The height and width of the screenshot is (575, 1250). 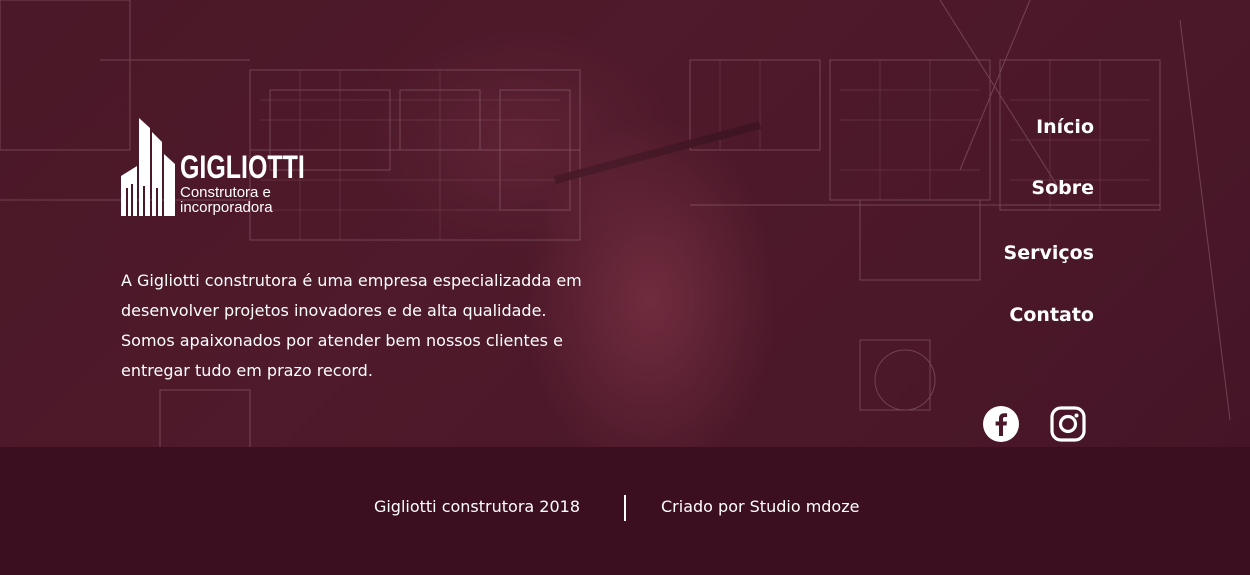 What do you see at coordinates (476, 506) in the screenshot?
I see `footer-copyright: Gigliotti construtora 2018` at bounding box center [476, 506].